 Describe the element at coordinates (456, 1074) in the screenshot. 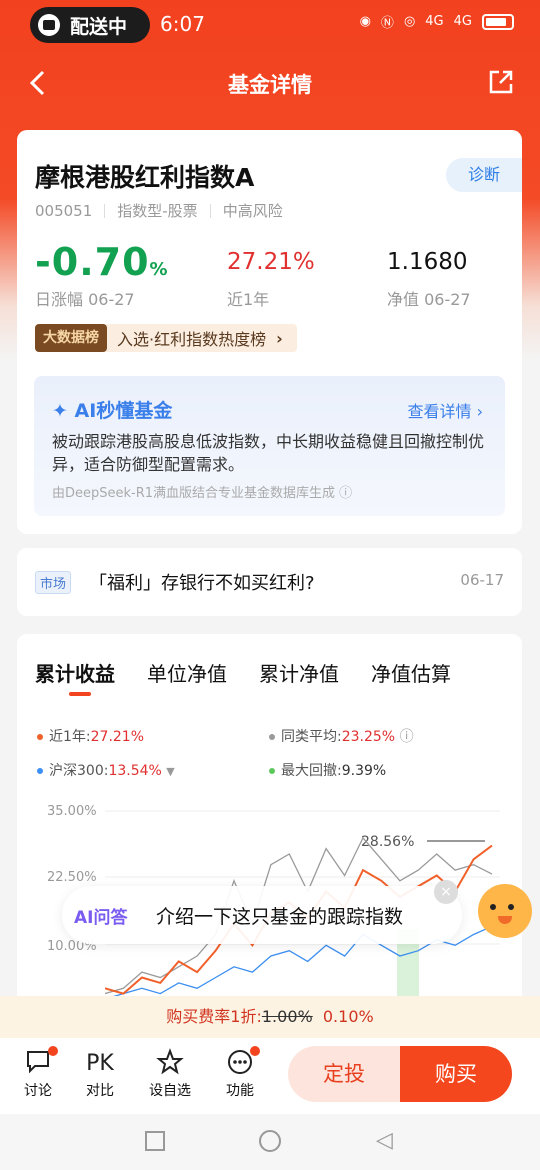

I see `buy-button: 购买` at that location.